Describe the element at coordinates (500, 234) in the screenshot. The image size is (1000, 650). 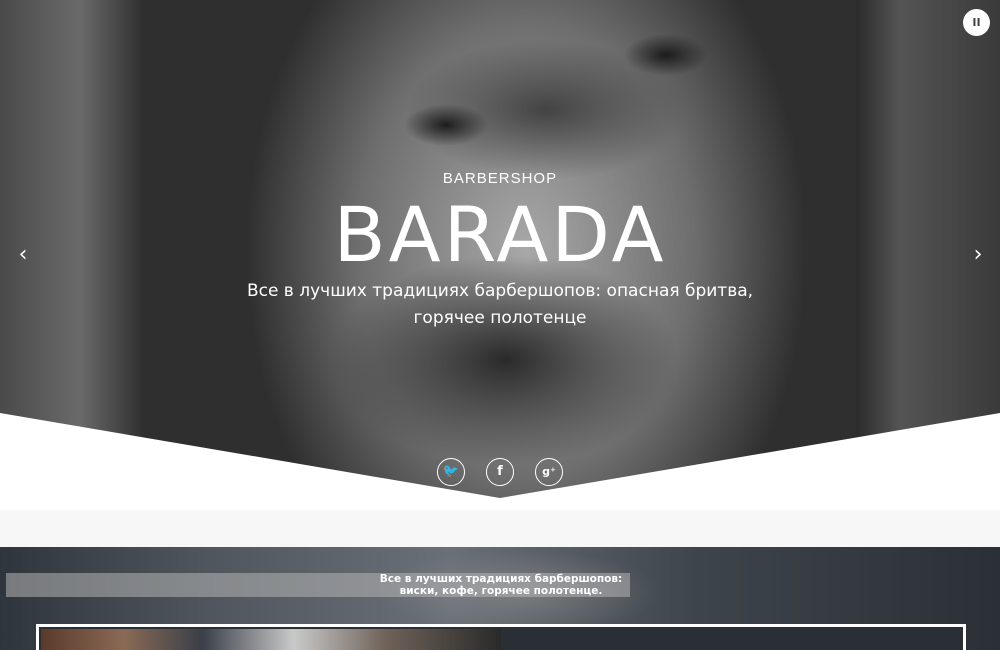
I see `brand-title: BARADA` at that location.